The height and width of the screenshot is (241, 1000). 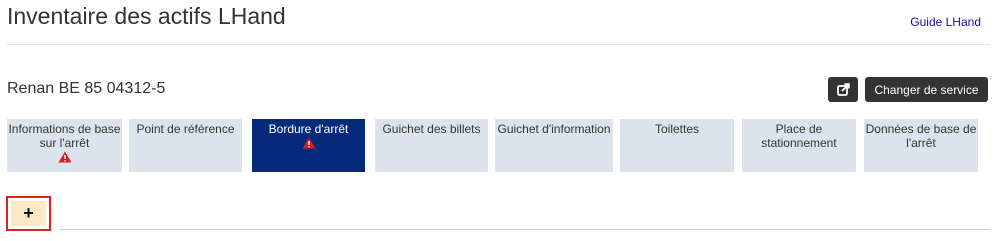 What do you see at coordinates (926, 89) in the screenshot?
I see `change-service-button: Changer de service` at bounding box center [926, 89].